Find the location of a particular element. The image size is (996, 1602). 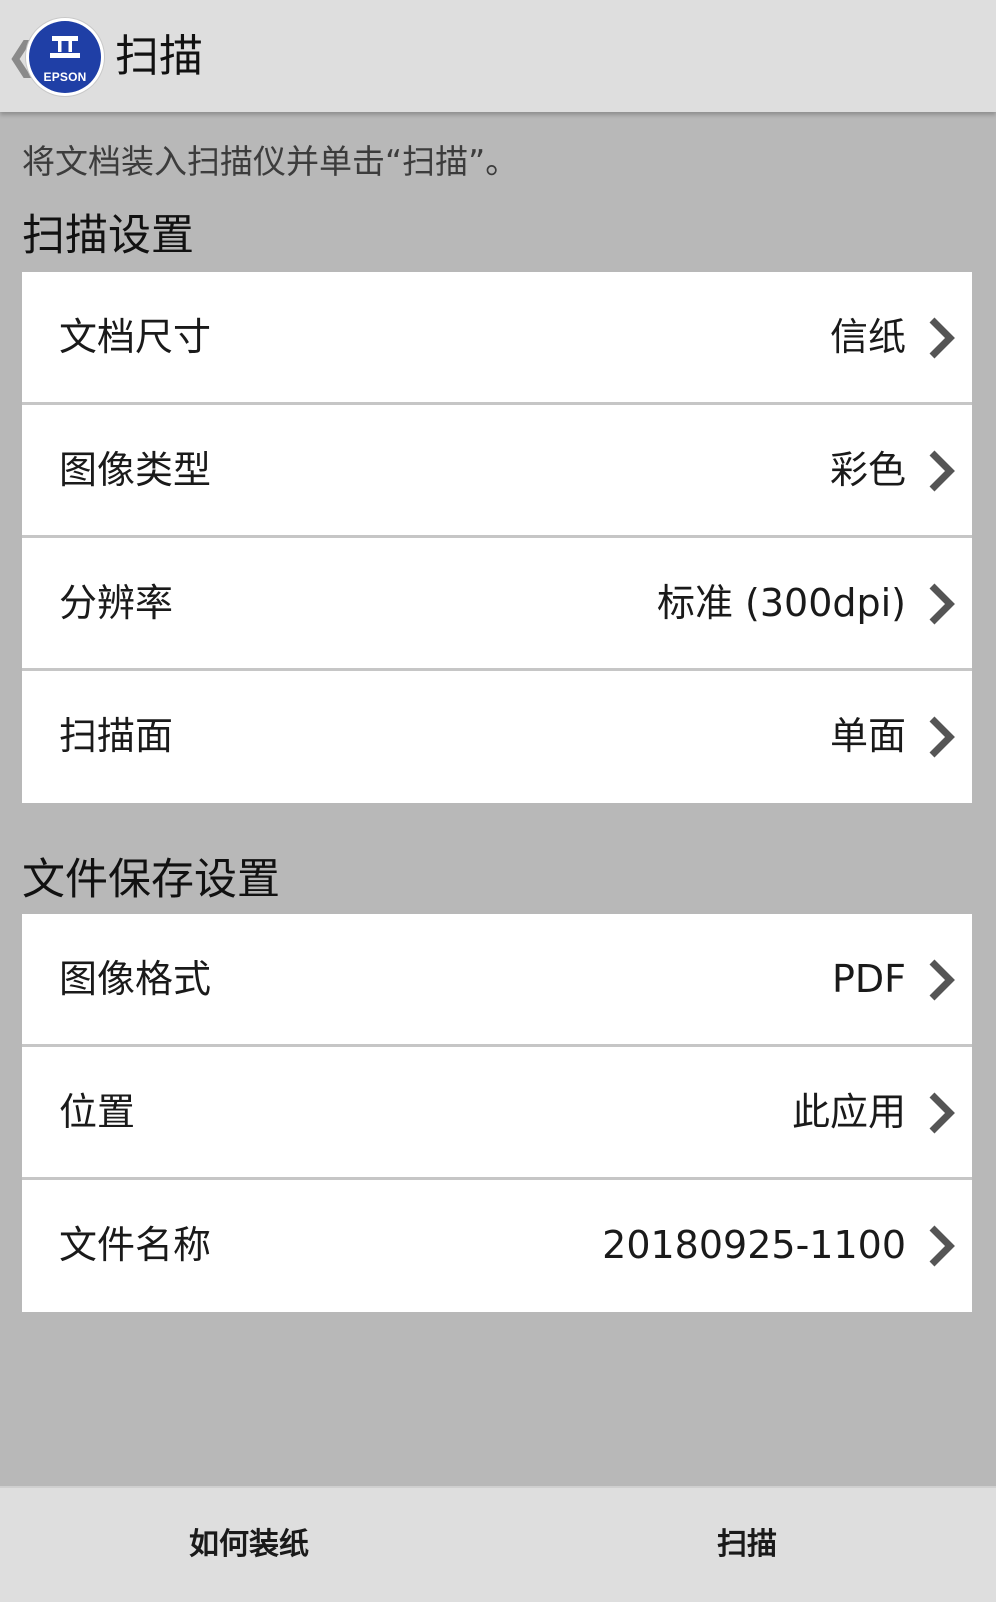

setting-label: 文件名称 is located at coordinates (135, 1245).